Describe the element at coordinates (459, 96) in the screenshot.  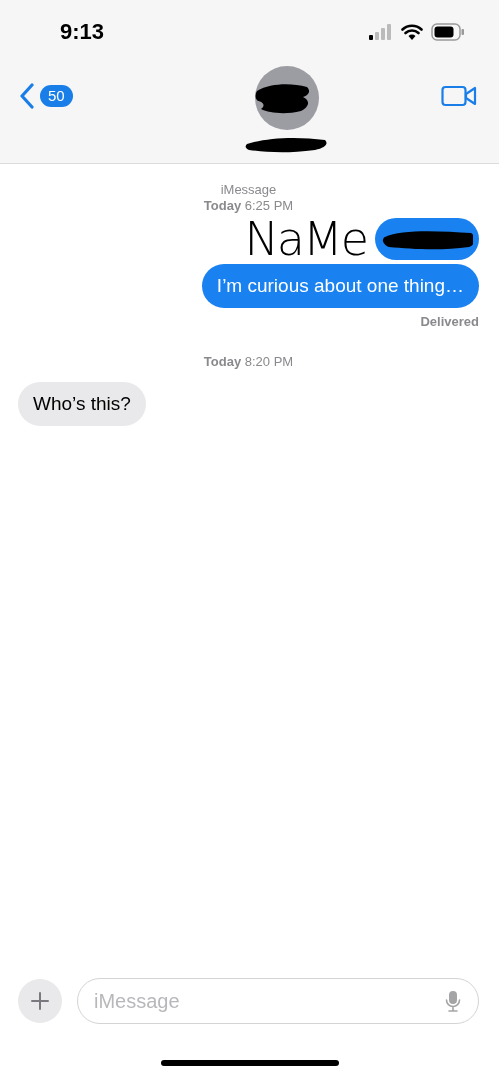
I see `video-call-icon` at that location.